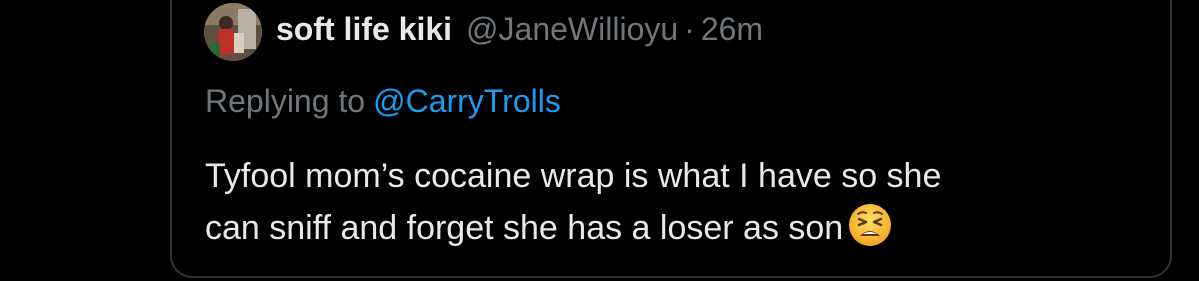 The image size is (1199, 281). Describe the element at coordinates (467, 101) in the screenshot. I see `replying-to-mention-link: @CarryTrolls` at that location.